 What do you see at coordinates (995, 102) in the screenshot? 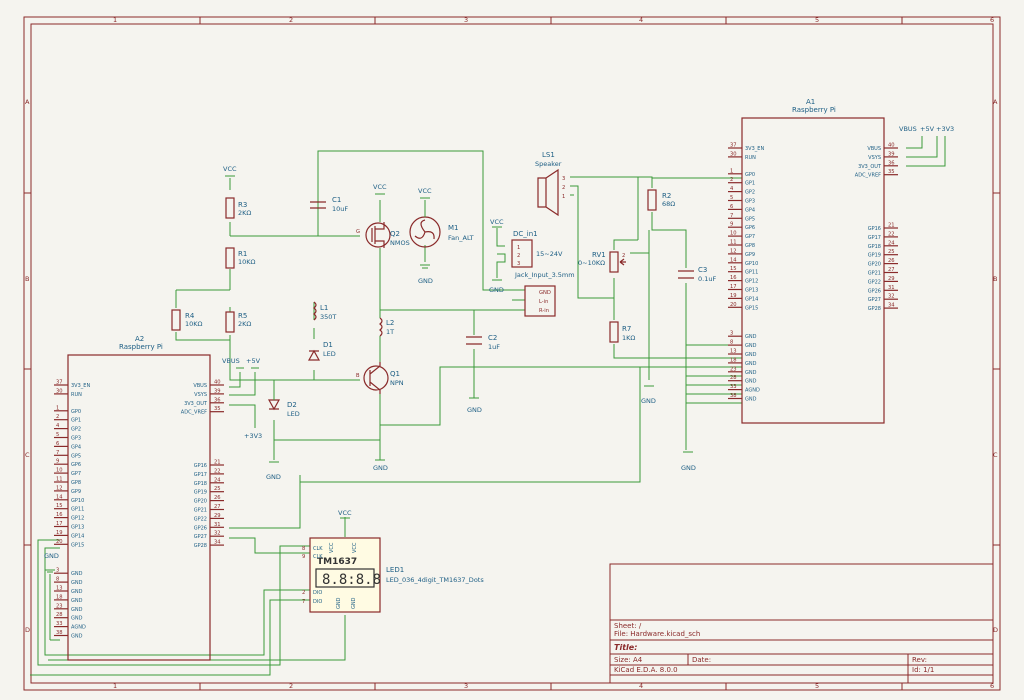
I see `zone-row-label: A` at bounding box center [995, 102].